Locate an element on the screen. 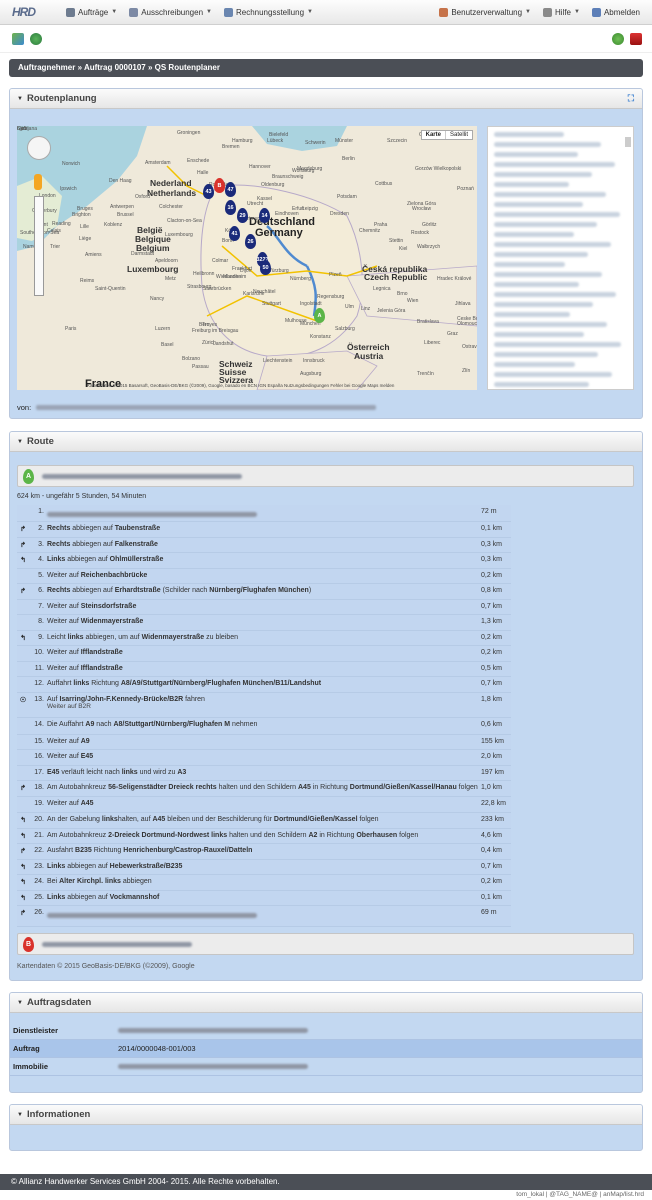 The width and height of the screenshot is (652, 1200). step-number: 17. is located at coordinates (39, 772).